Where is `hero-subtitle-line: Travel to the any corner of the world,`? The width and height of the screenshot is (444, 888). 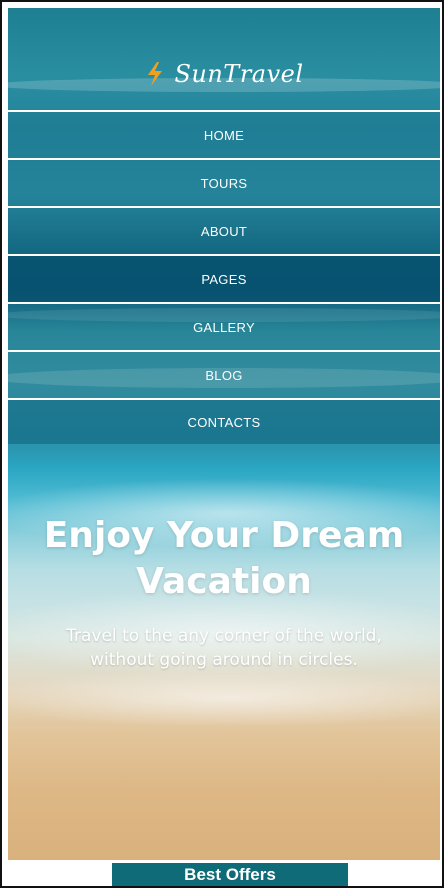
hero-subtitle-line: Travel to the any corner of the world, is located at coordinates (224, 636).